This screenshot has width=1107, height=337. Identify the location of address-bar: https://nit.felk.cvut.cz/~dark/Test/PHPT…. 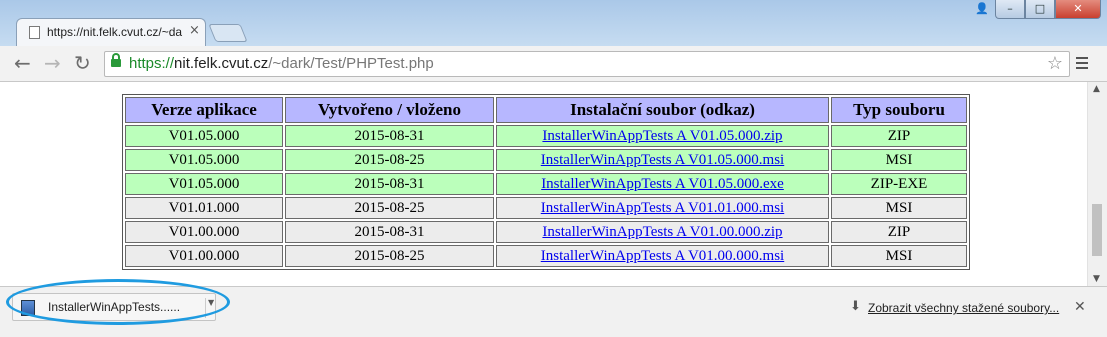
(587, 64).